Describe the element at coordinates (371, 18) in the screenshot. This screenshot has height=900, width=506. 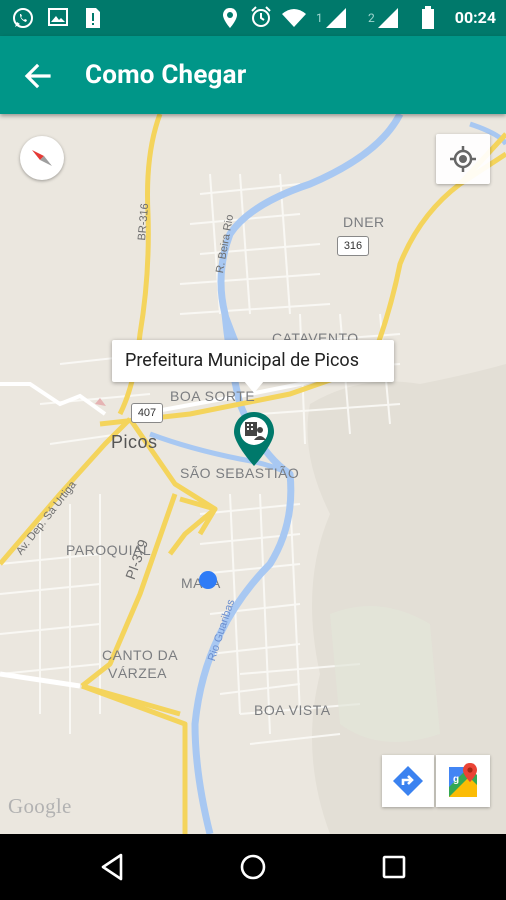
I see `sim2-label: 2` at that location.